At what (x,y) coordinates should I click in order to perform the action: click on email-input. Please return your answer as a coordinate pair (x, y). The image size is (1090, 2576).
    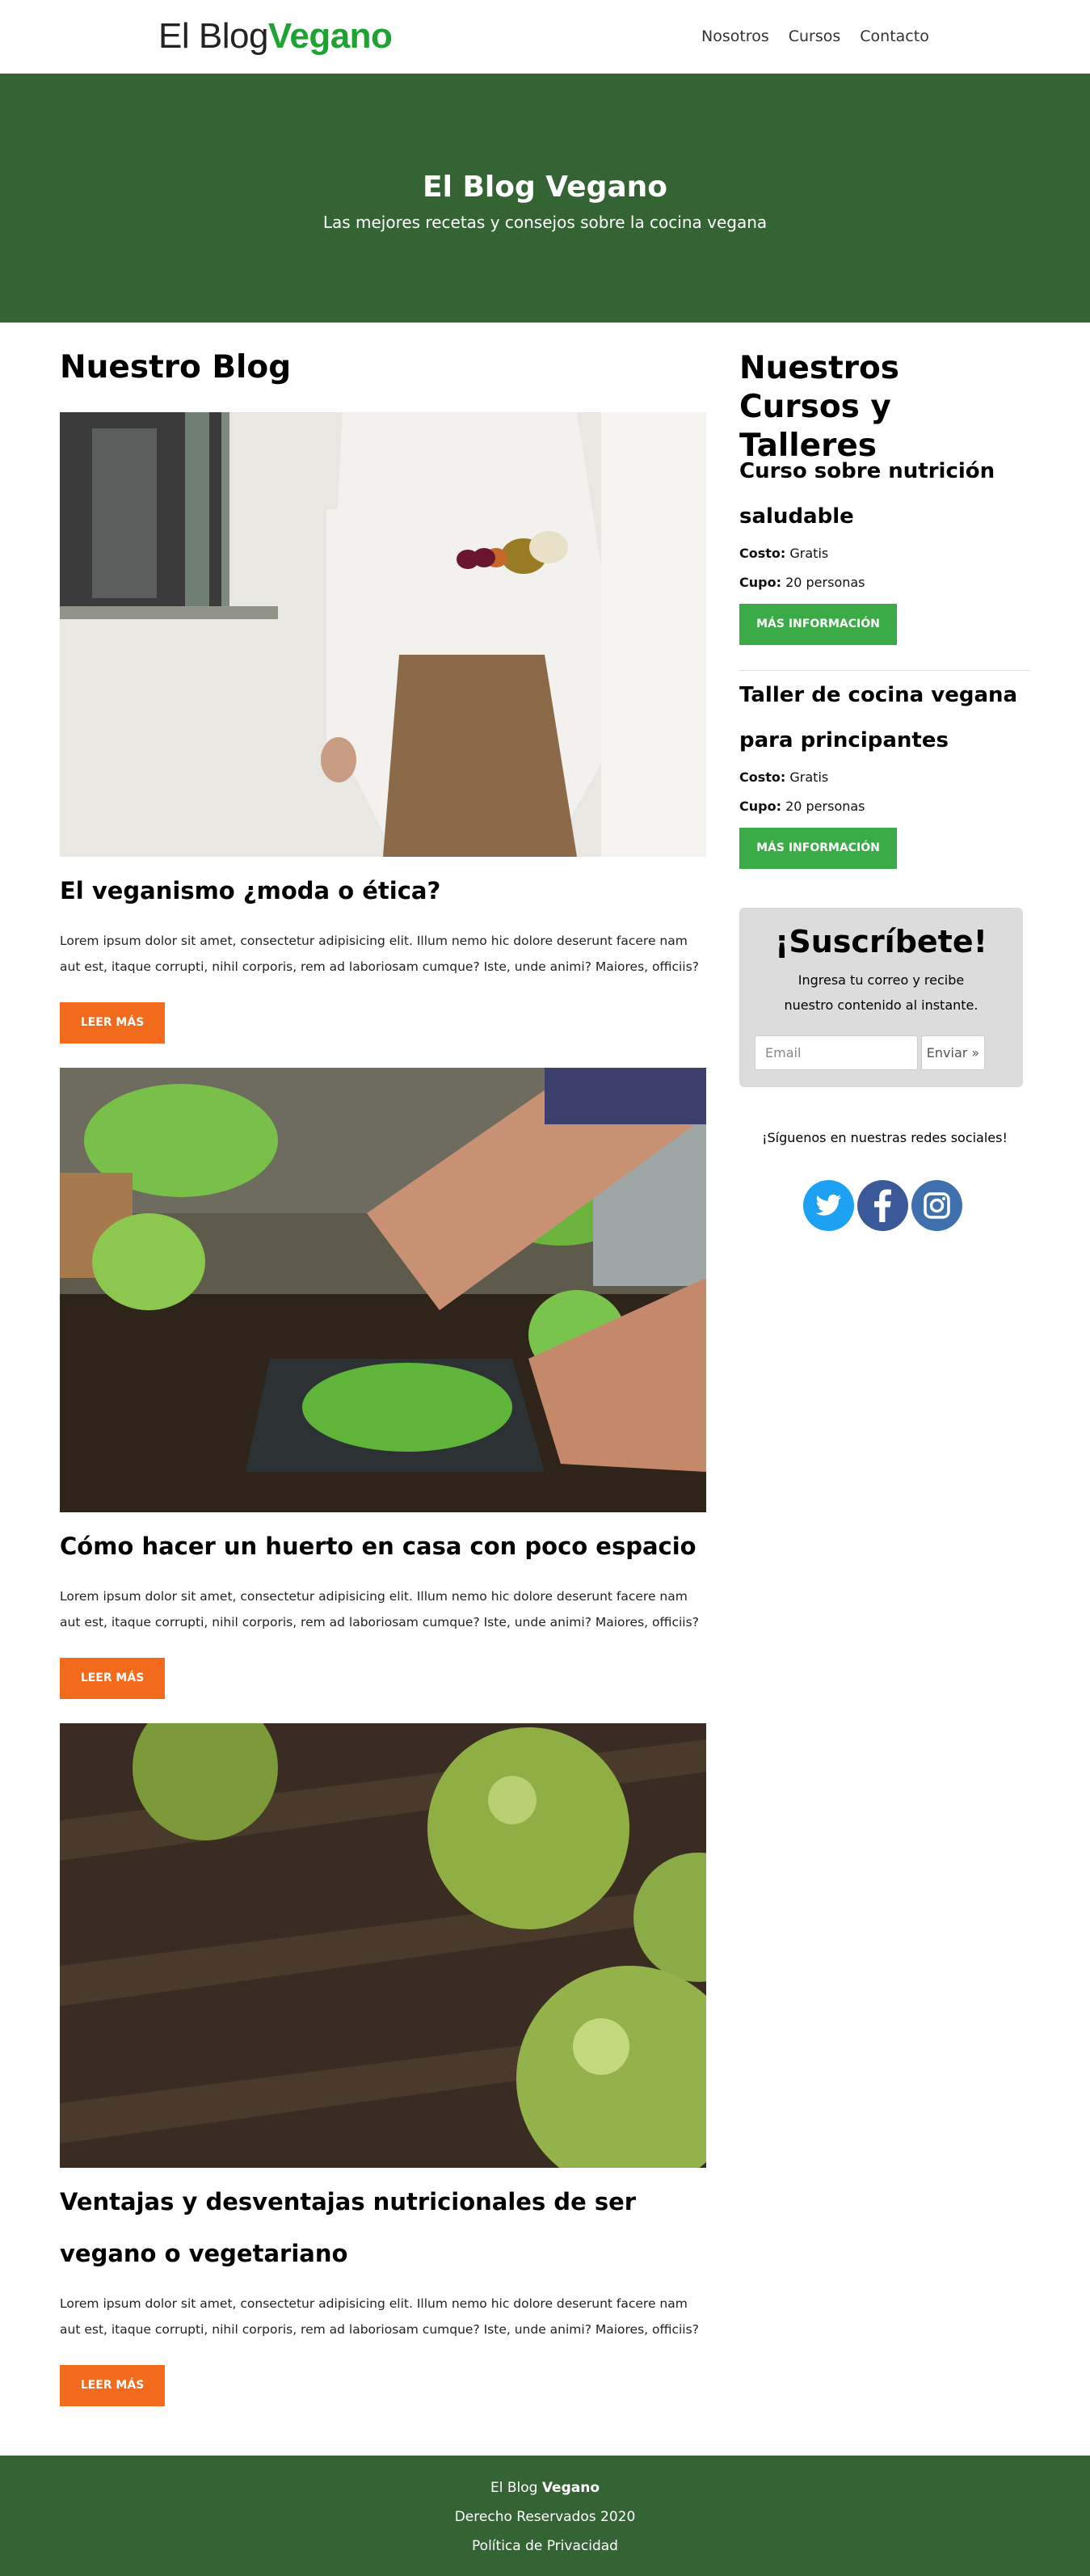
    Looking at the image, I should click on (836, 1052).